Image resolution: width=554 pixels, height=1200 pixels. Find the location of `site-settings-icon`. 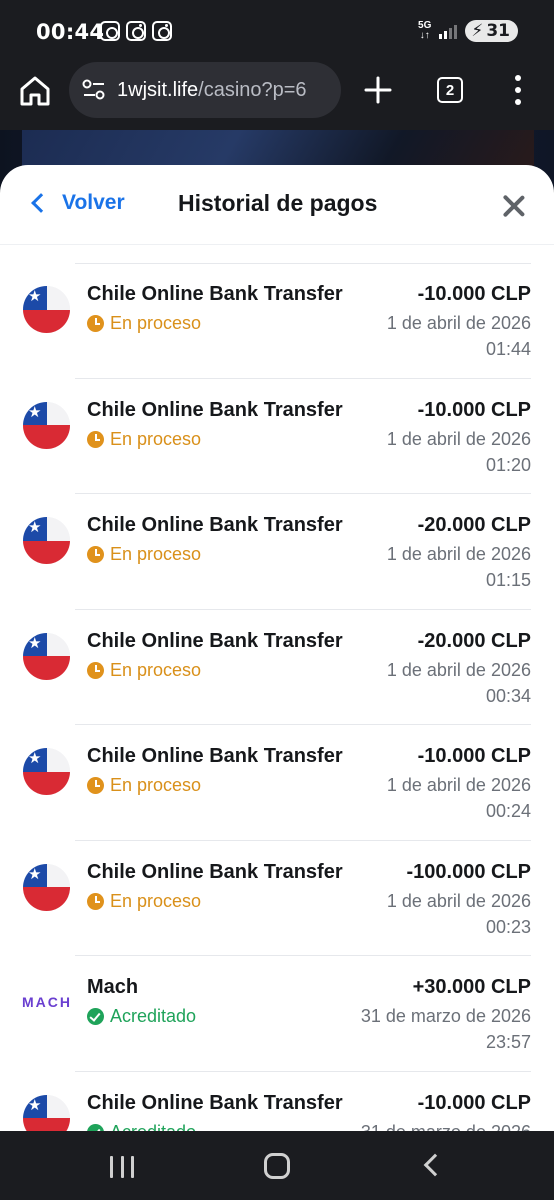

site-settings-icon is located at coordinates (94, 90).